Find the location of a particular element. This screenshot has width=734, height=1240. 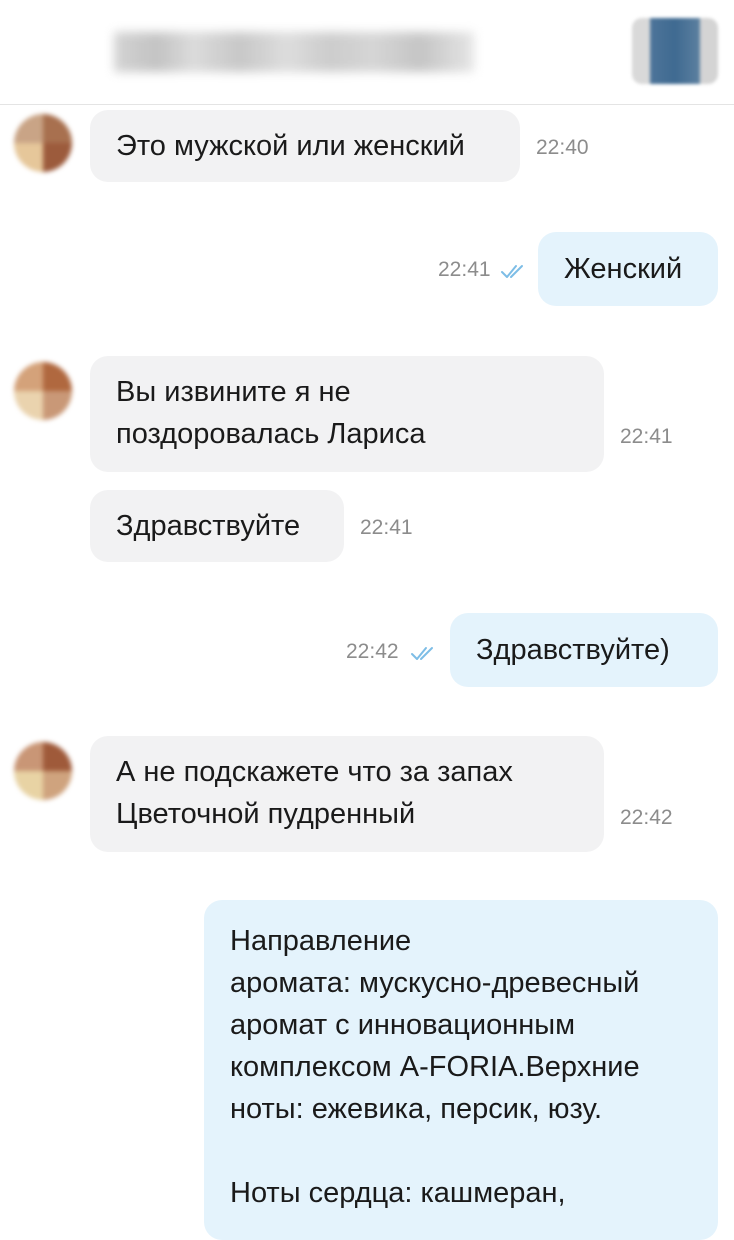

contact-name-blurred is located at coordinates (294, 52).